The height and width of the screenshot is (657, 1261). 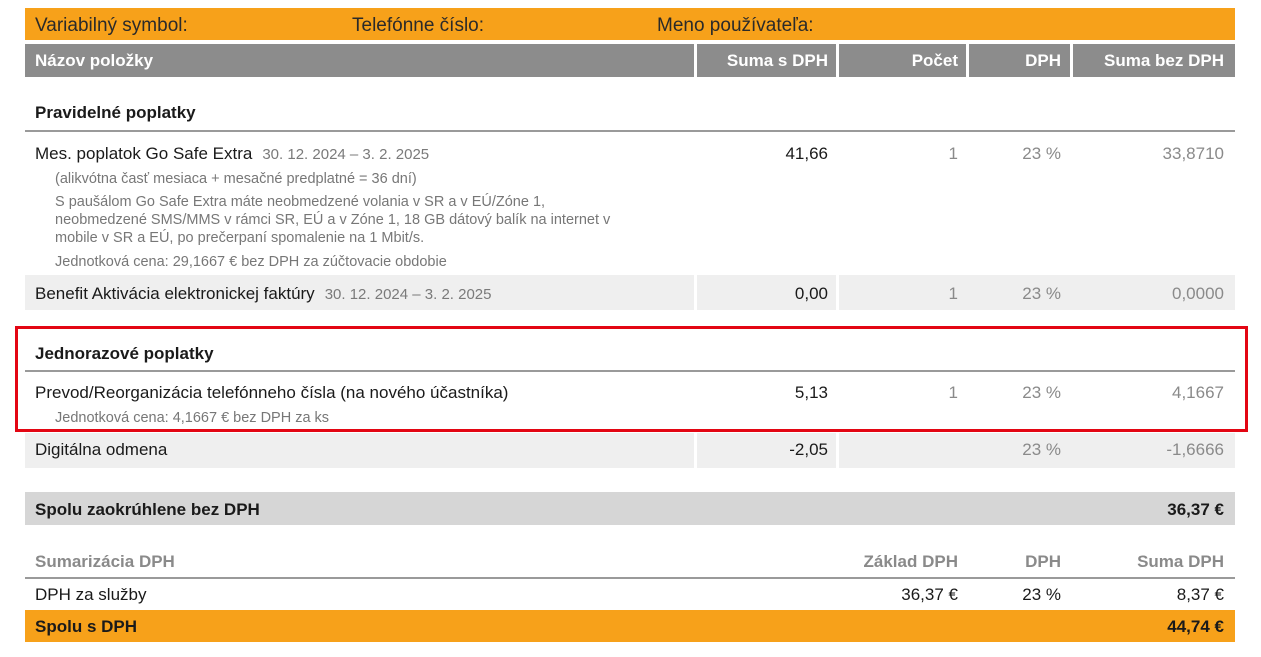 I want to click on item-sum-without-vat: 4,1667, so click(x=1198, y=392).